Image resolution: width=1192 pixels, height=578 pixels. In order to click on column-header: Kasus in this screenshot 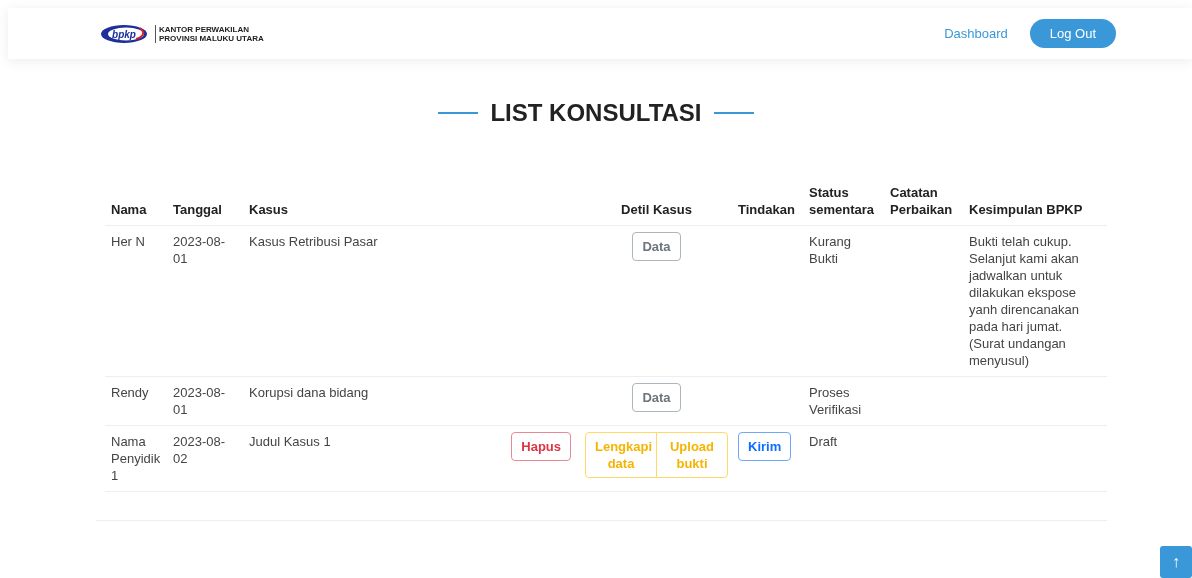, I will do `click(269, 209)`.